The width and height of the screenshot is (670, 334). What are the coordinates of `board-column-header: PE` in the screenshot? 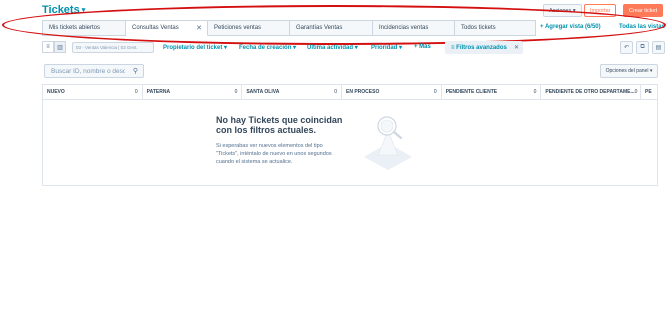 It's located at (649, 92).